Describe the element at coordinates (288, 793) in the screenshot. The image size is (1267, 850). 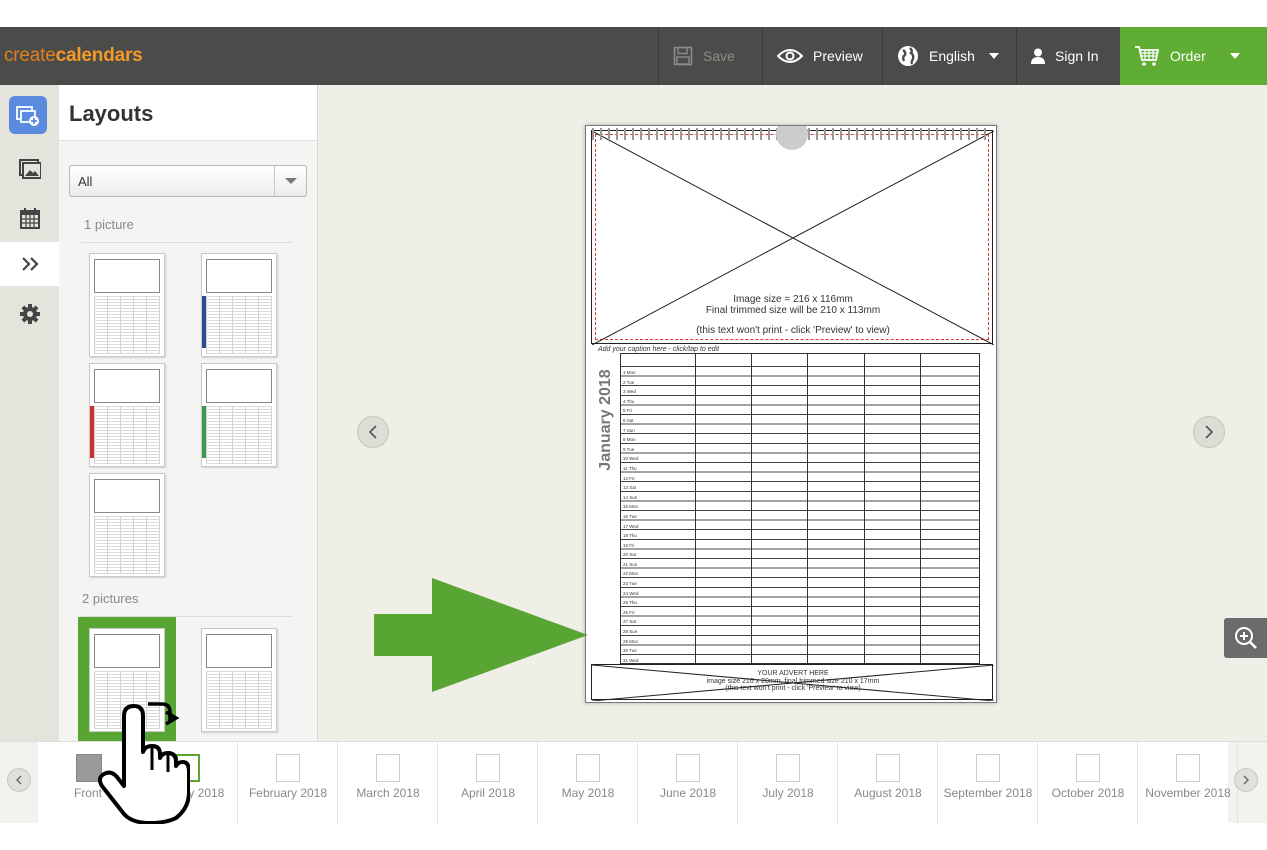
I see `strip-item-label: February 2018` at that location.